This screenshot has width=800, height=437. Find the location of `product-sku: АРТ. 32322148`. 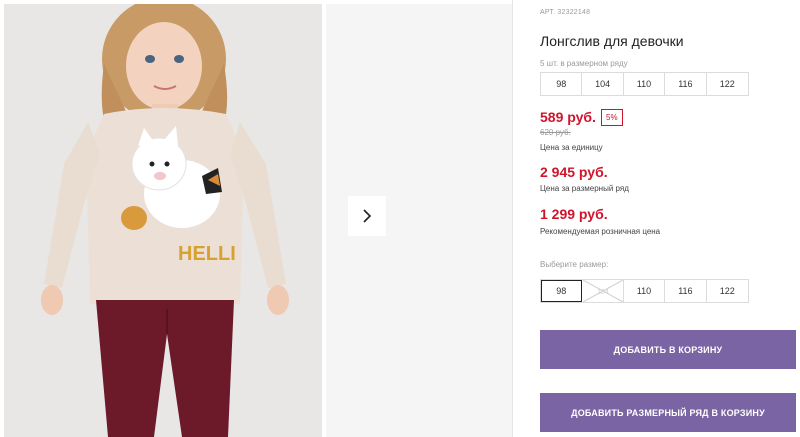

product-sku: АРТ. 32322148 is located at coordinates (565, 12).